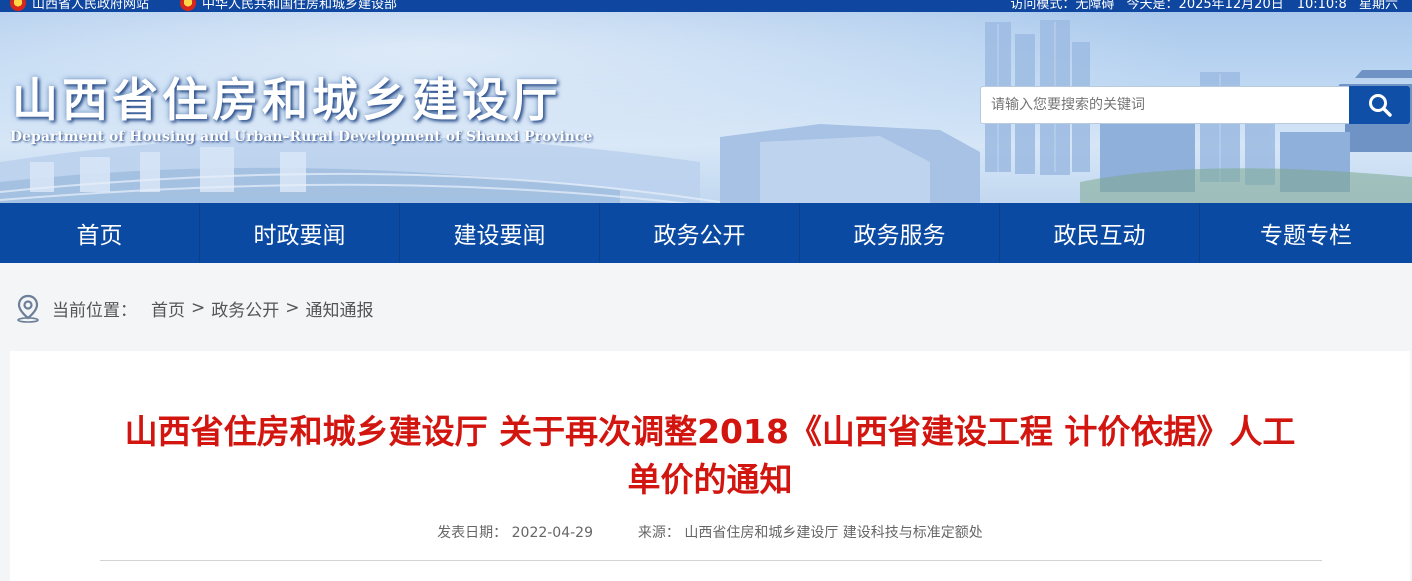  What do you see at coordinates (500, 233) in the screenshot?
I see `nav-item-construction-news: 建设要闻` at bounding box center [500, 233].